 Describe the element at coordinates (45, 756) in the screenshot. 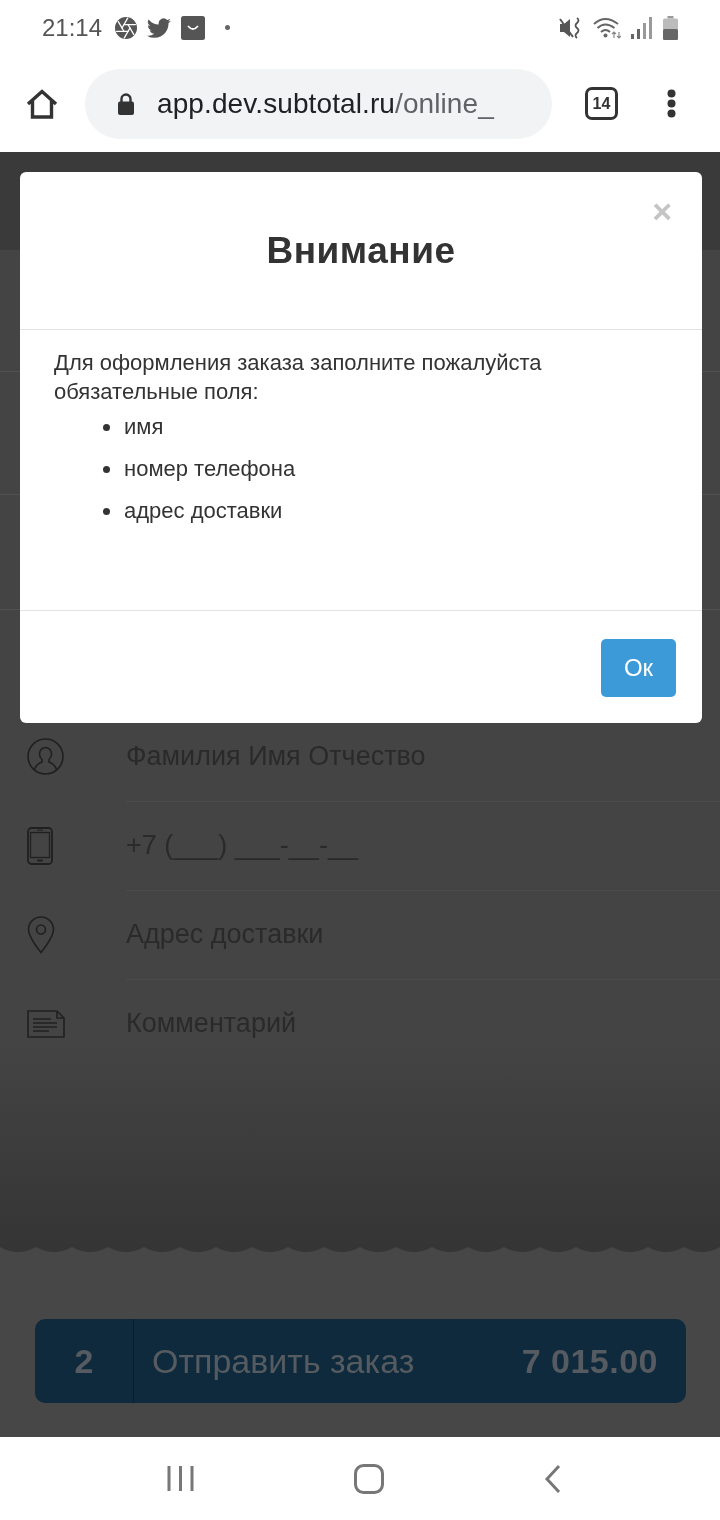

I see `person-icon` at that location.